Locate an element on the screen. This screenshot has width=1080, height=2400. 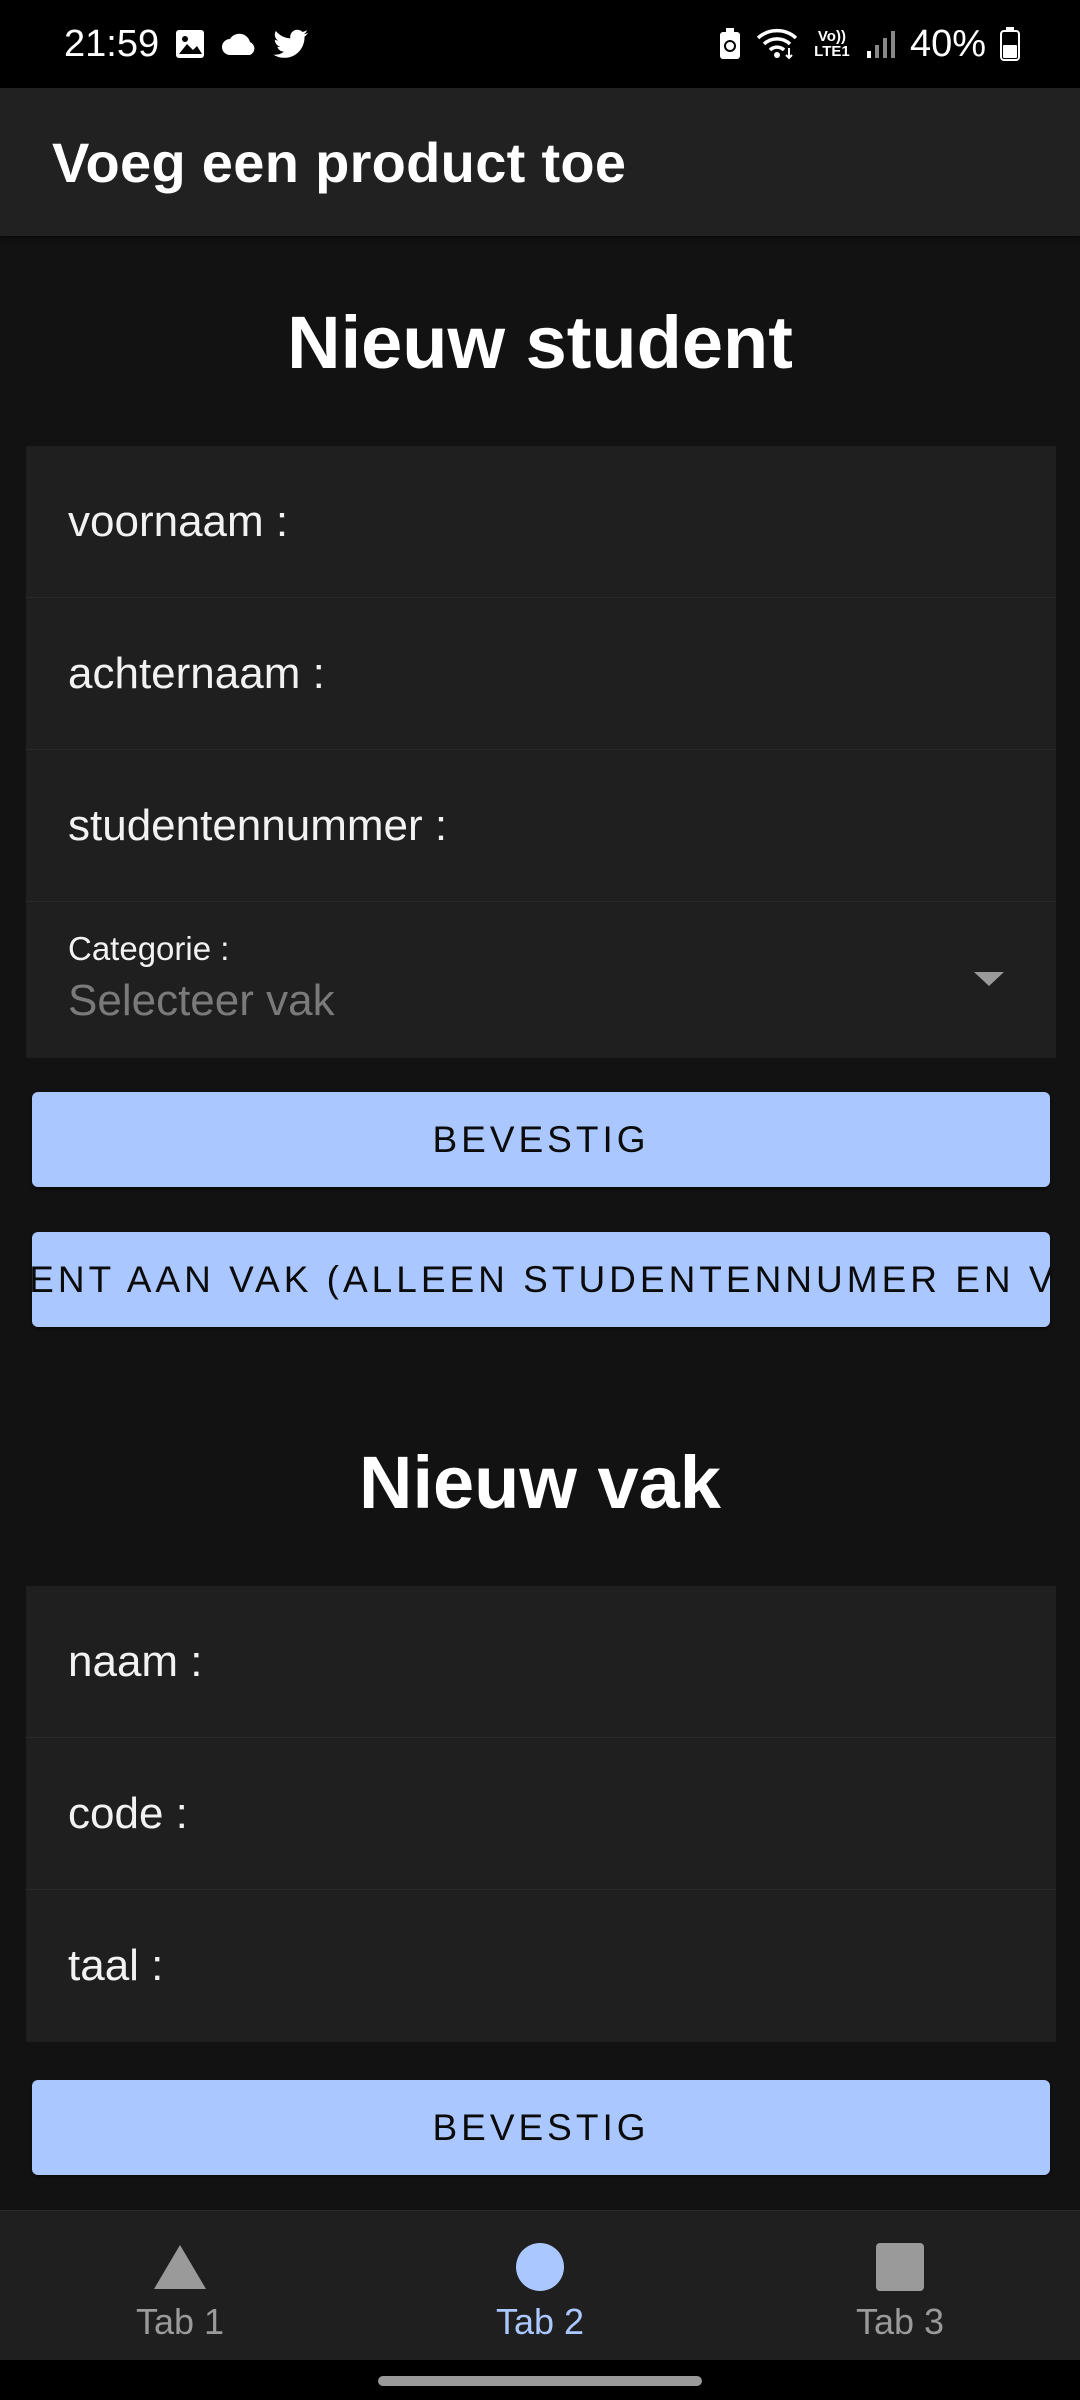
category-select: Categorie : Selecteer vak is located at coordinates (541, 980).